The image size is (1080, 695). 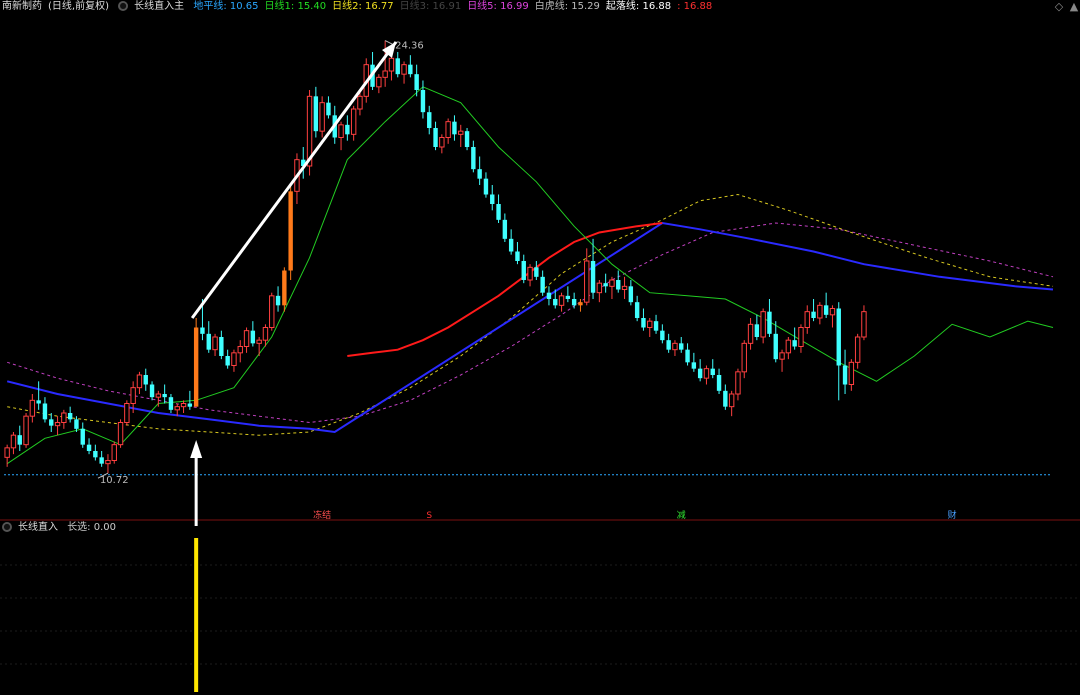 What do you see at coordinates (409, 46) in the screenshot?
I see `high-price-label: 24.36` at bounding box center [409, 46].